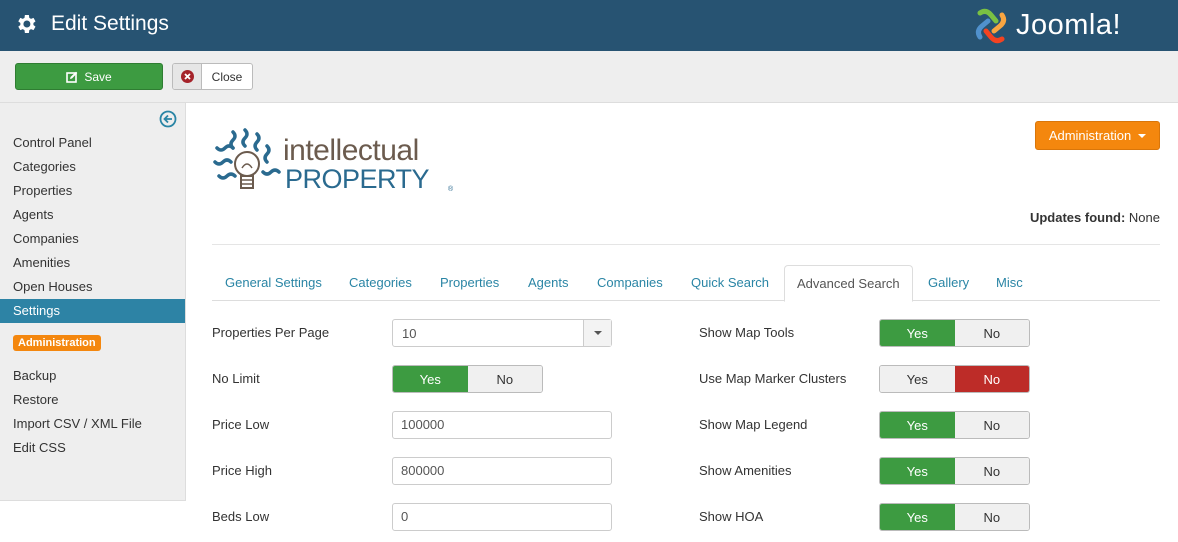 This screenshot has width=1178, height=542. Describe the element at coordinates (630, 283) in the screenshot. I see `tab-companies: Companies` at that location.